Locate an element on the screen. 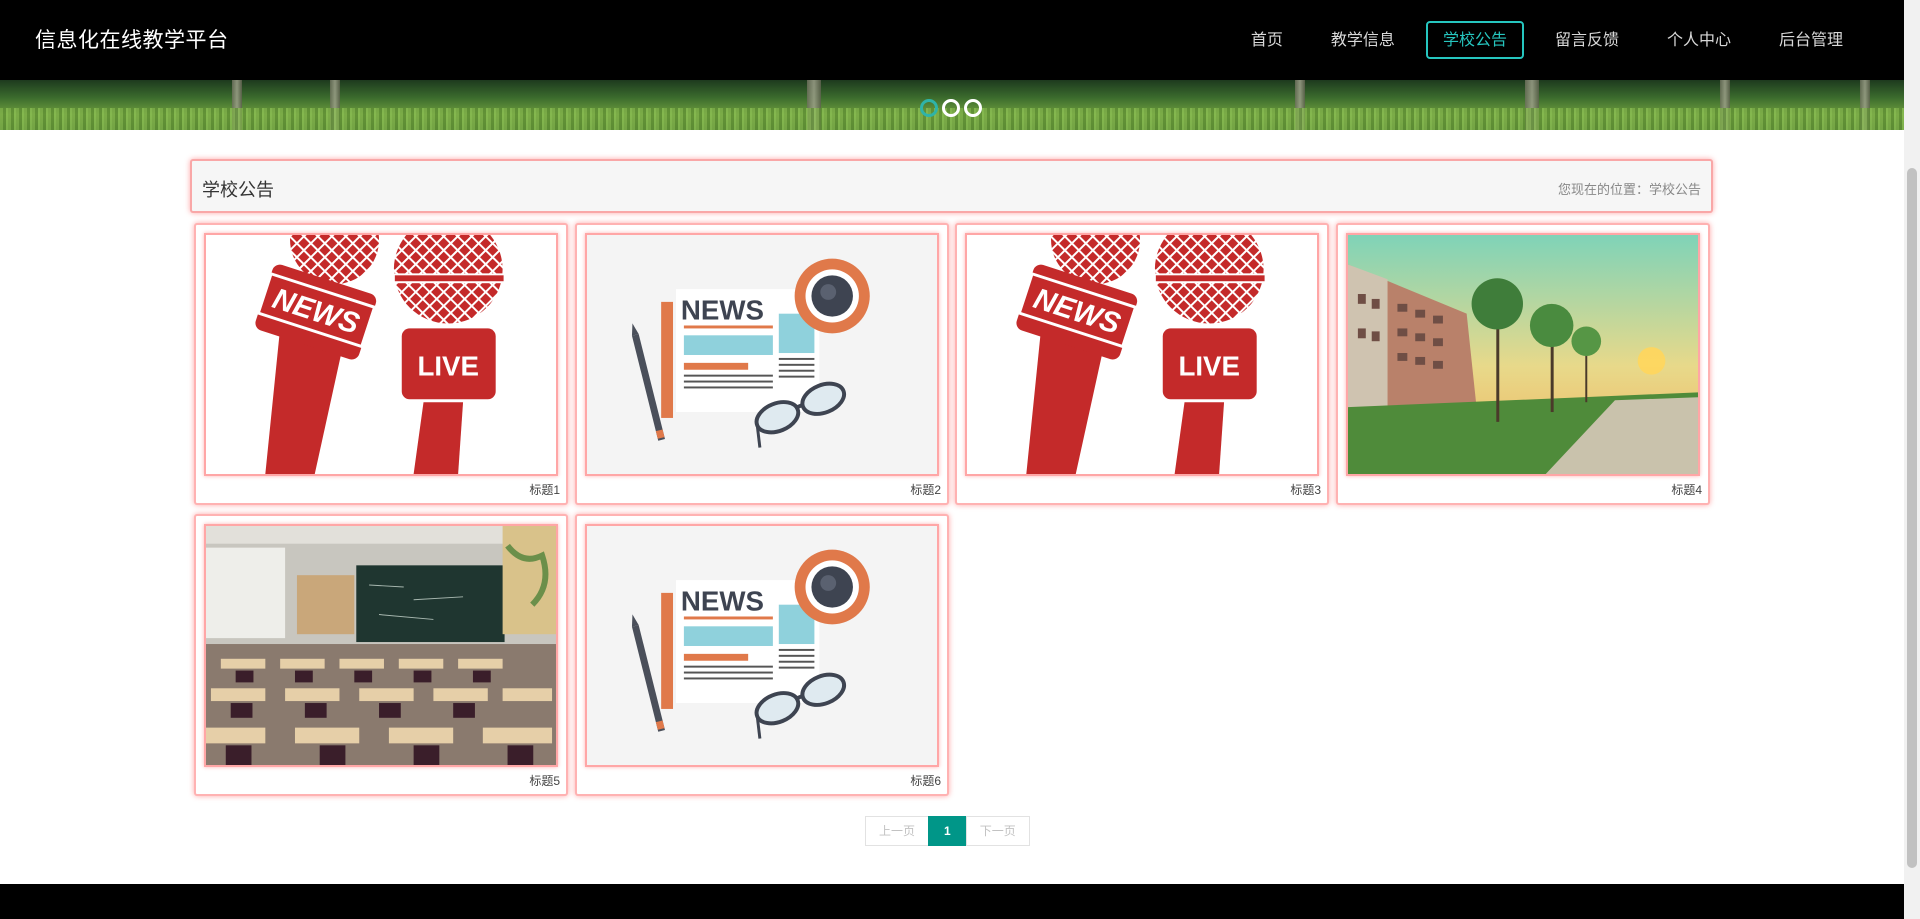 This screenshot has width=1920, height=919. scrollbar-thumb is located at coordinates (1912, 518).